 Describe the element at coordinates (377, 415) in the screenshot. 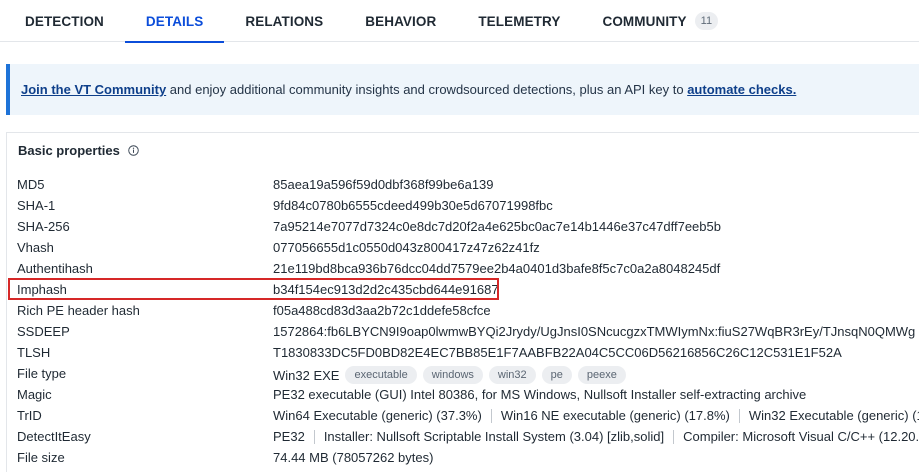

I see `trid-item: Win64 Executable (generic) (37.3%)` at that location.